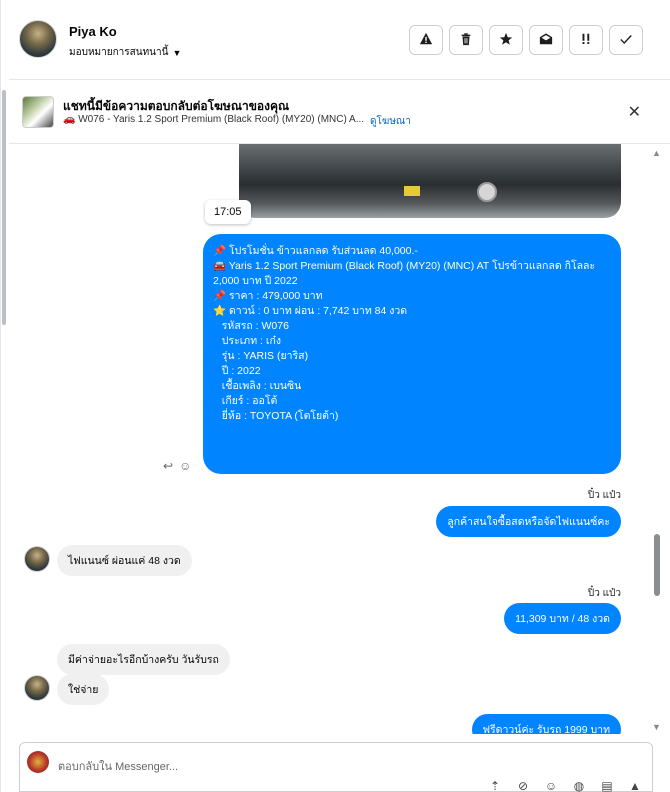 This screenshot has width=670, height=792. Describe the element at coordinates (83, 689) in the screenshot. I see `incoming-message: ใช่จ่าย` at that location.